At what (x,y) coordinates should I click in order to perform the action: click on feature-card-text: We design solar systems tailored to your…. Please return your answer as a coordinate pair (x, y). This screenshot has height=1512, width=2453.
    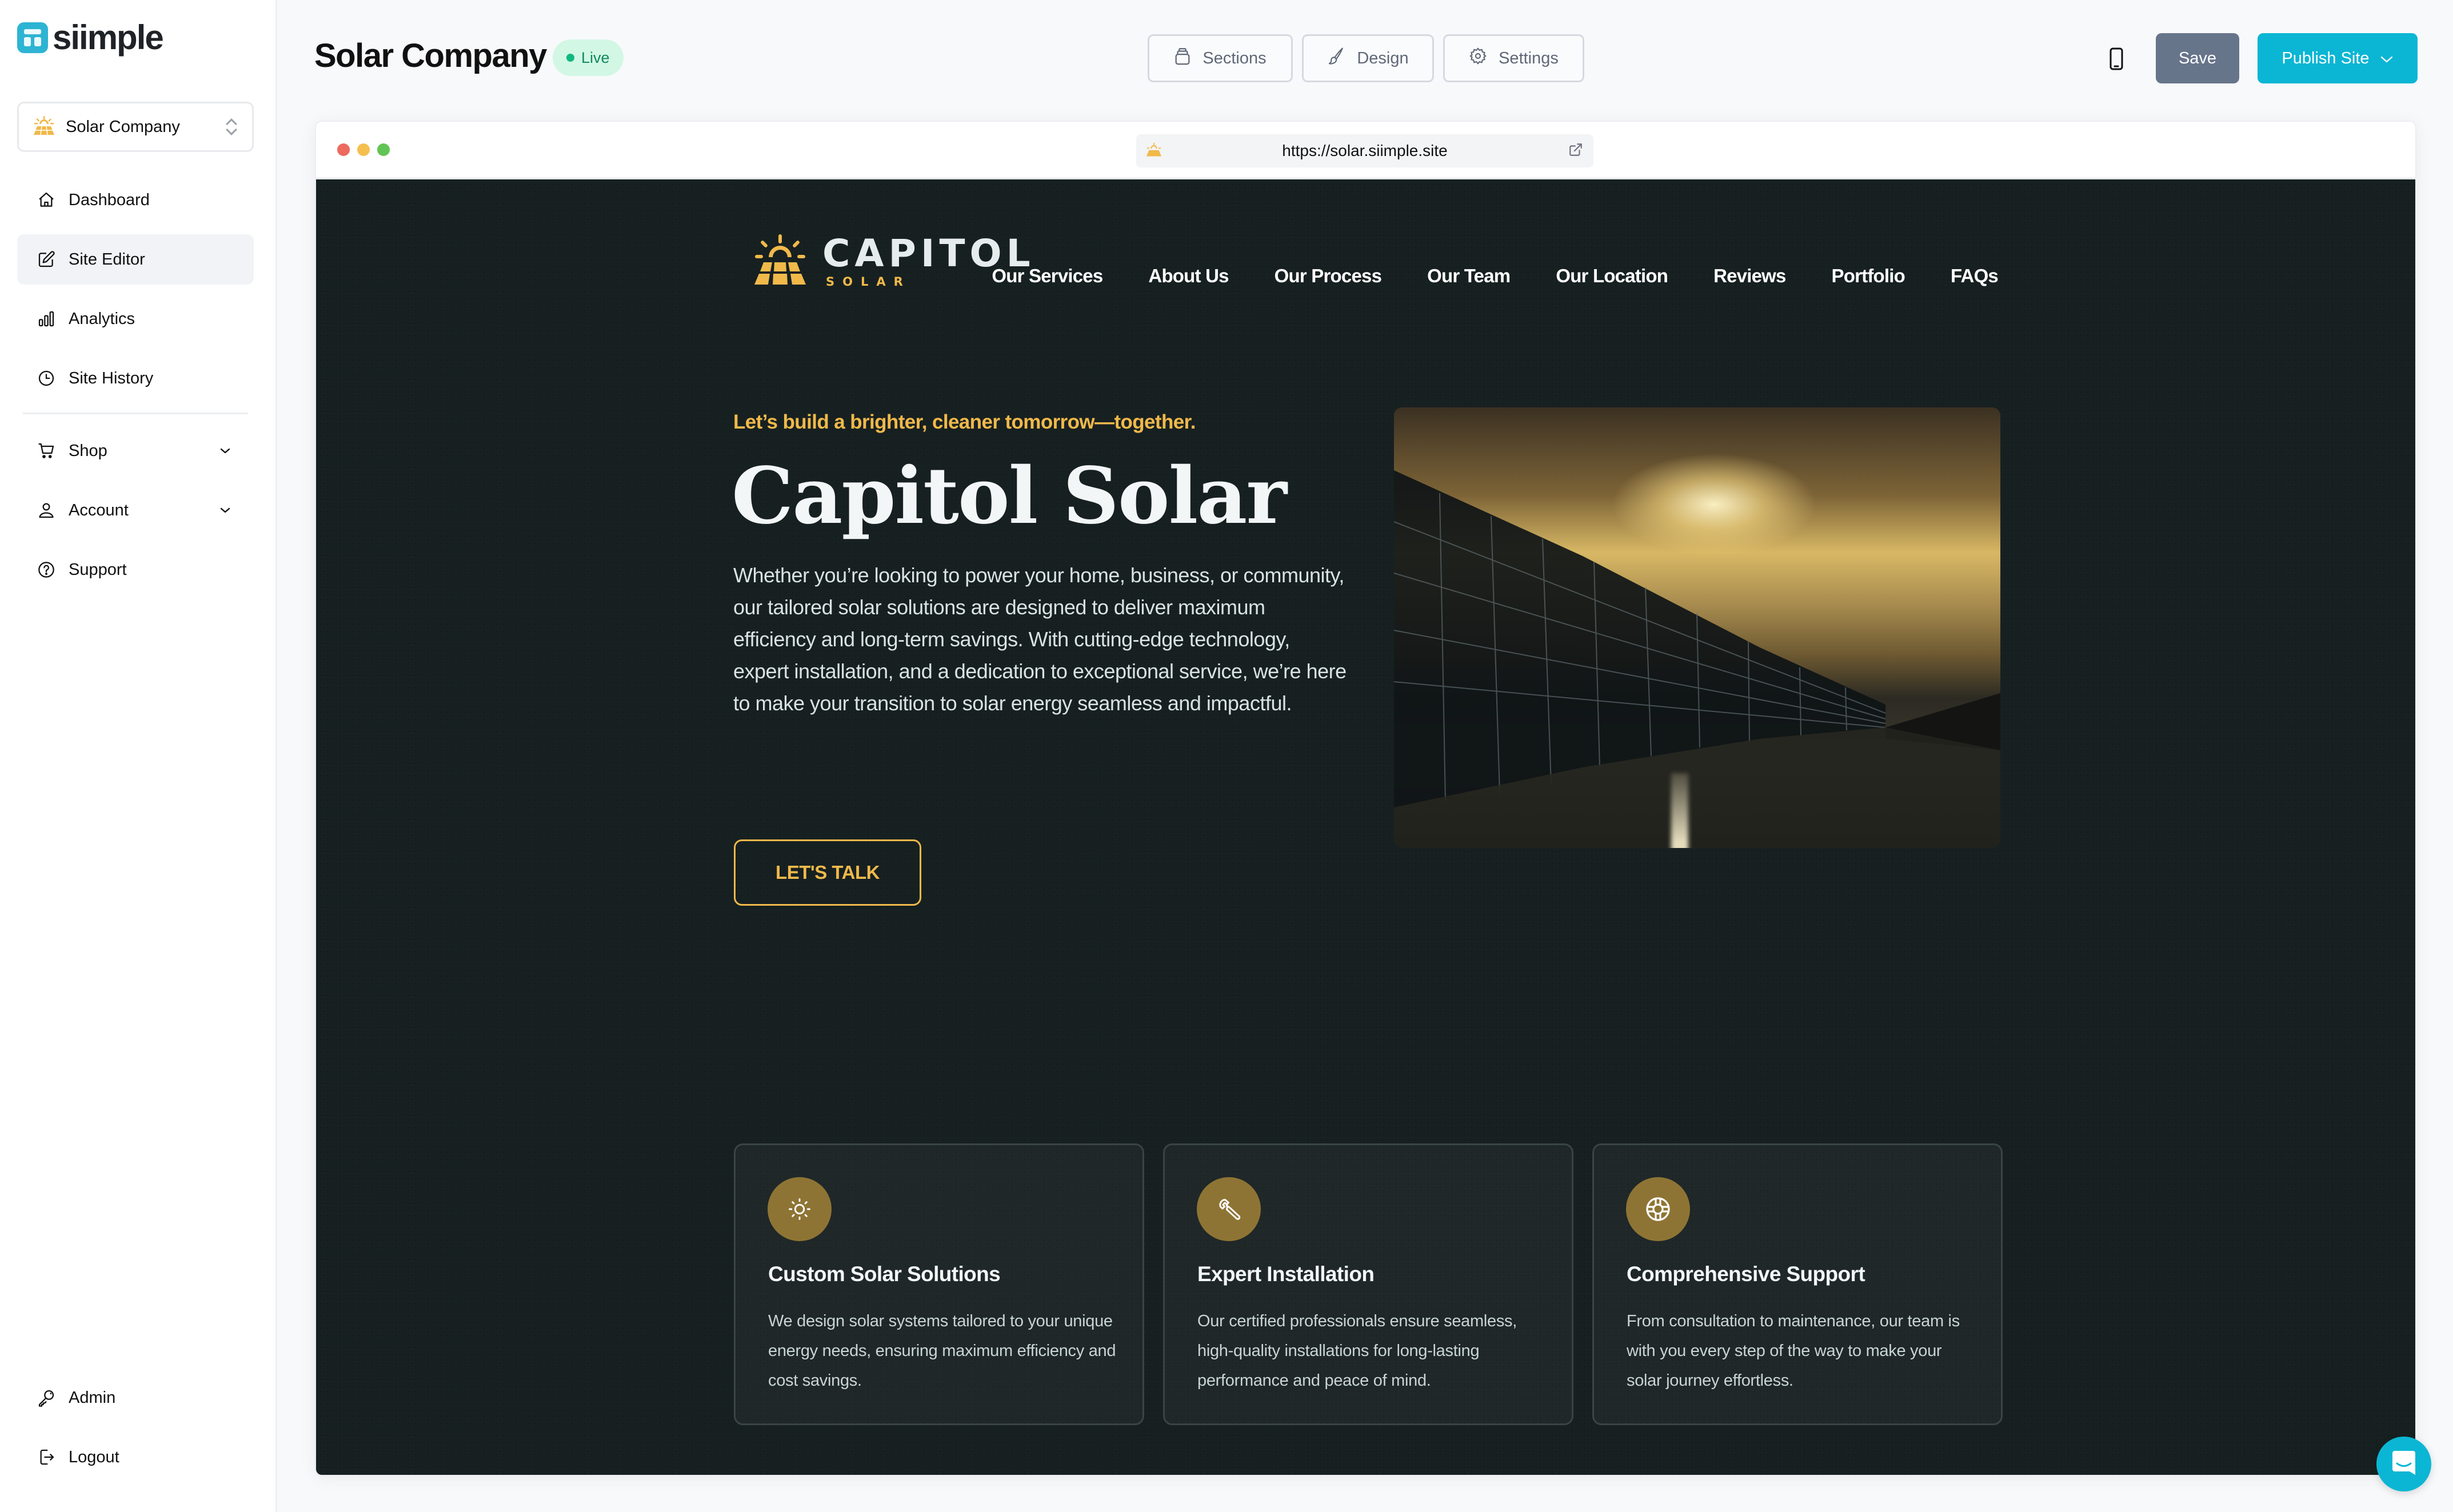
    Looking at the image, I should click on (942, 1351).